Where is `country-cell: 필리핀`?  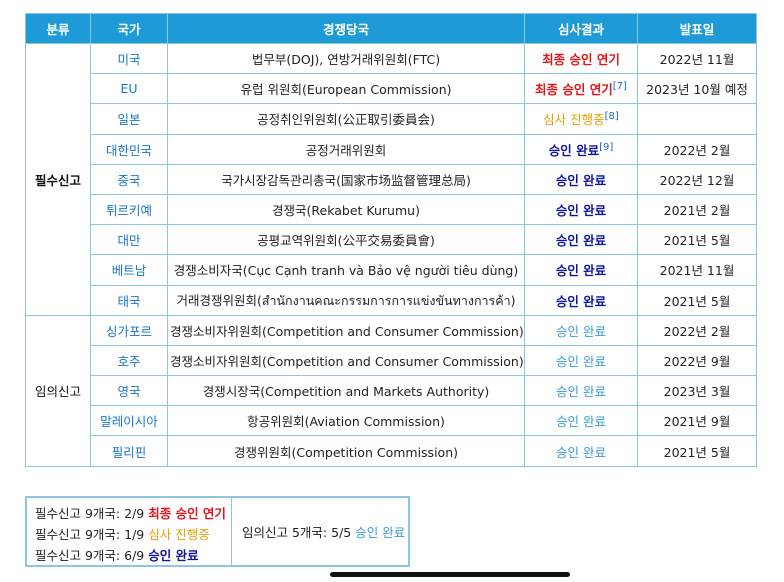 country-cell: 필리핀 is located at coordinates (129, 451).